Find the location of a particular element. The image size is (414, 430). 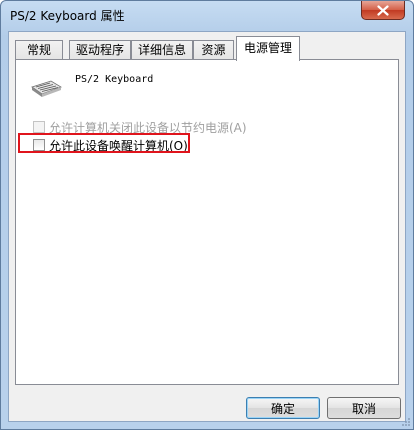

tab-strip: 常规 驱动程序 详细信息 资源 电源管理 is located at coordinates (207, 48).